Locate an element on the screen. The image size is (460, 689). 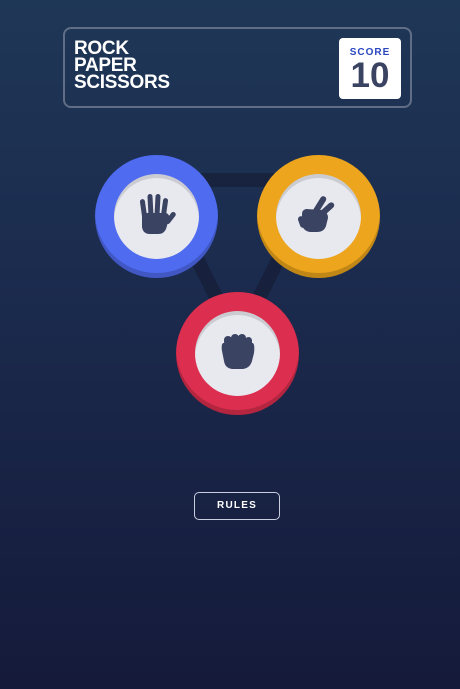
scissors-choice-button is located at coordinates (318, 216).